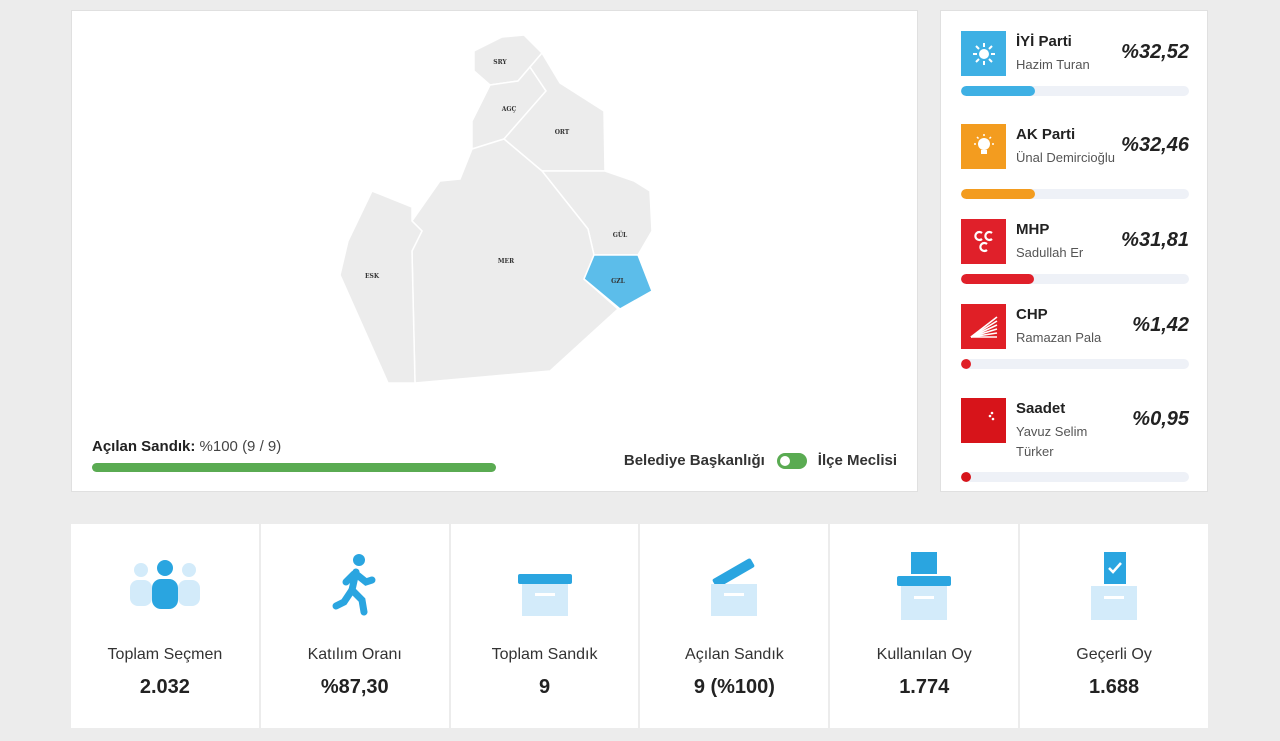 The image size is (1280, 741). What do you see at coordinates (165, 626) in the screenshot?
I see `stat-total-voters: Toplam Seçmen 2.032` at bounding box center [165, 626].